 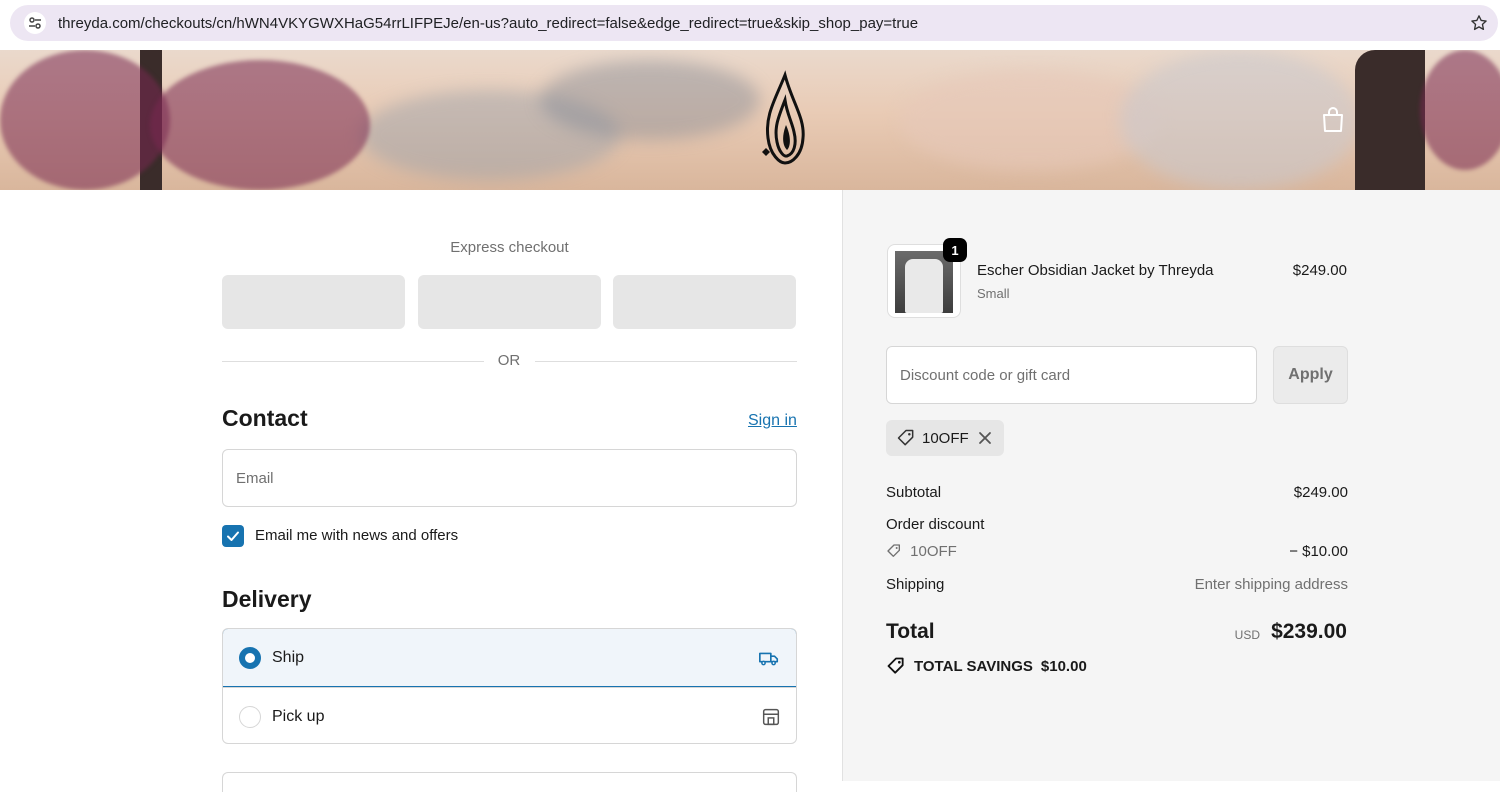 I want to click on applied-discount-chip: 10OFF, so click(x=945, y=438).